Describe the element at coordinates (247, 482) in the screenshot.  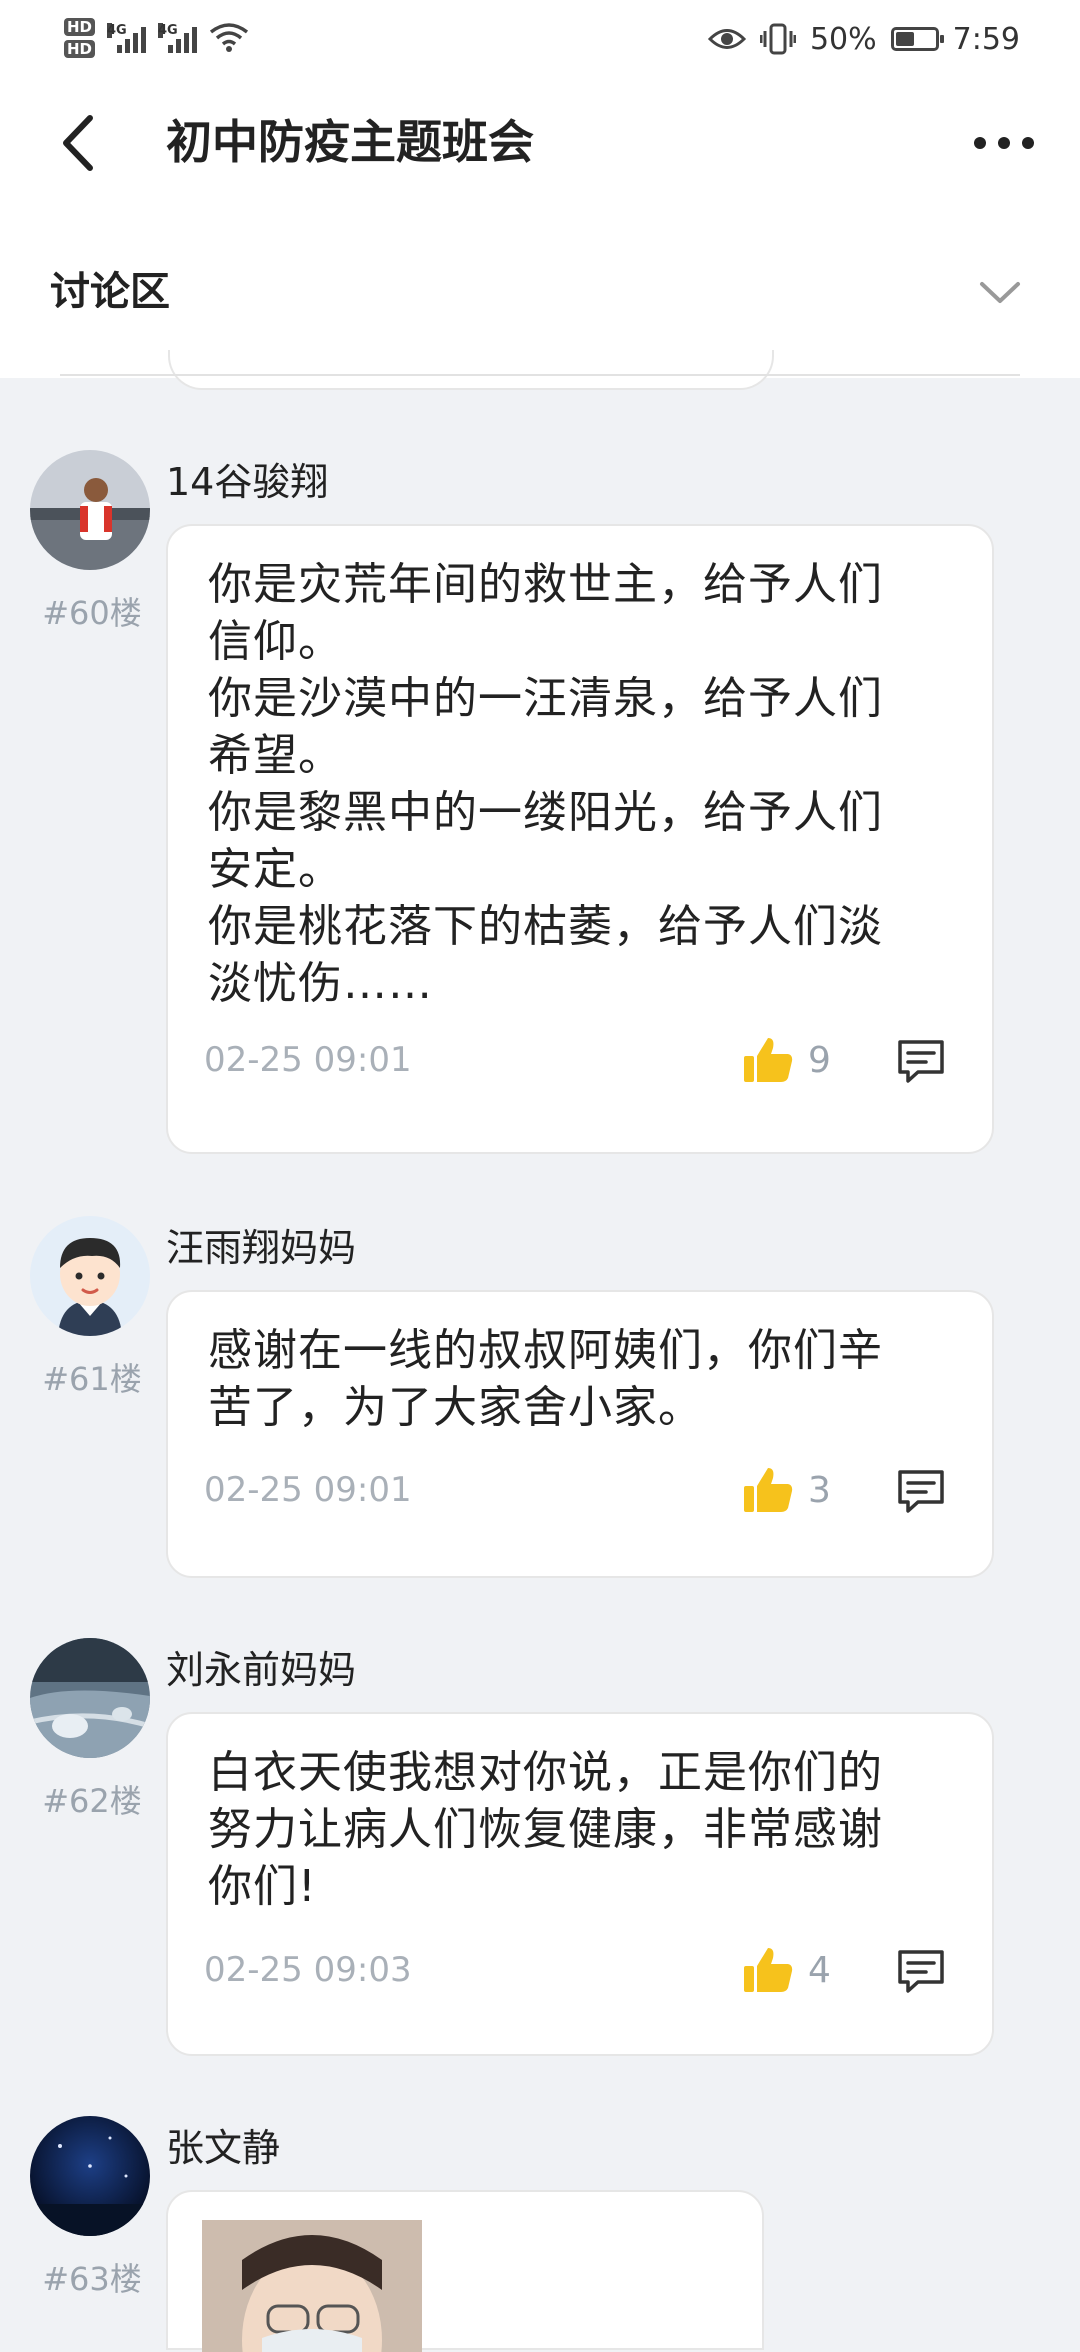
I see `author-name: 14谷骏翔` at that location.